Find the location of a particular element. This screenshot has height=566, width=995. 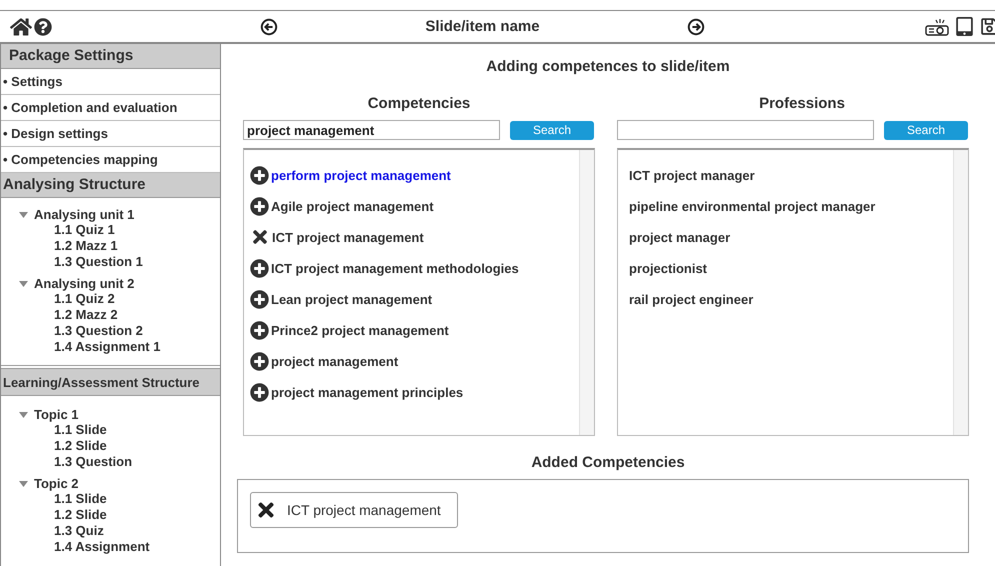

section-header: Package Settings is located at coordinates (110, 56).